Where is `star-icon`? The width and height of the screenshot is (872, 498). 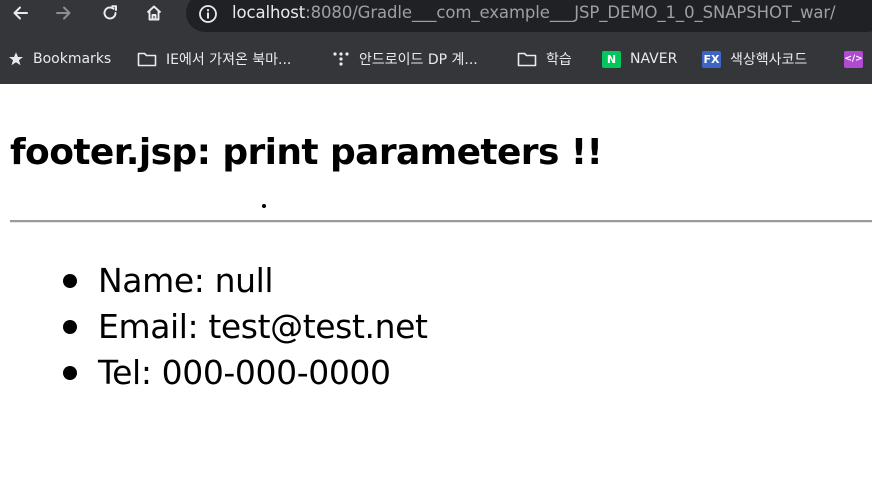
star-icon is located at coordinates (16, 59).